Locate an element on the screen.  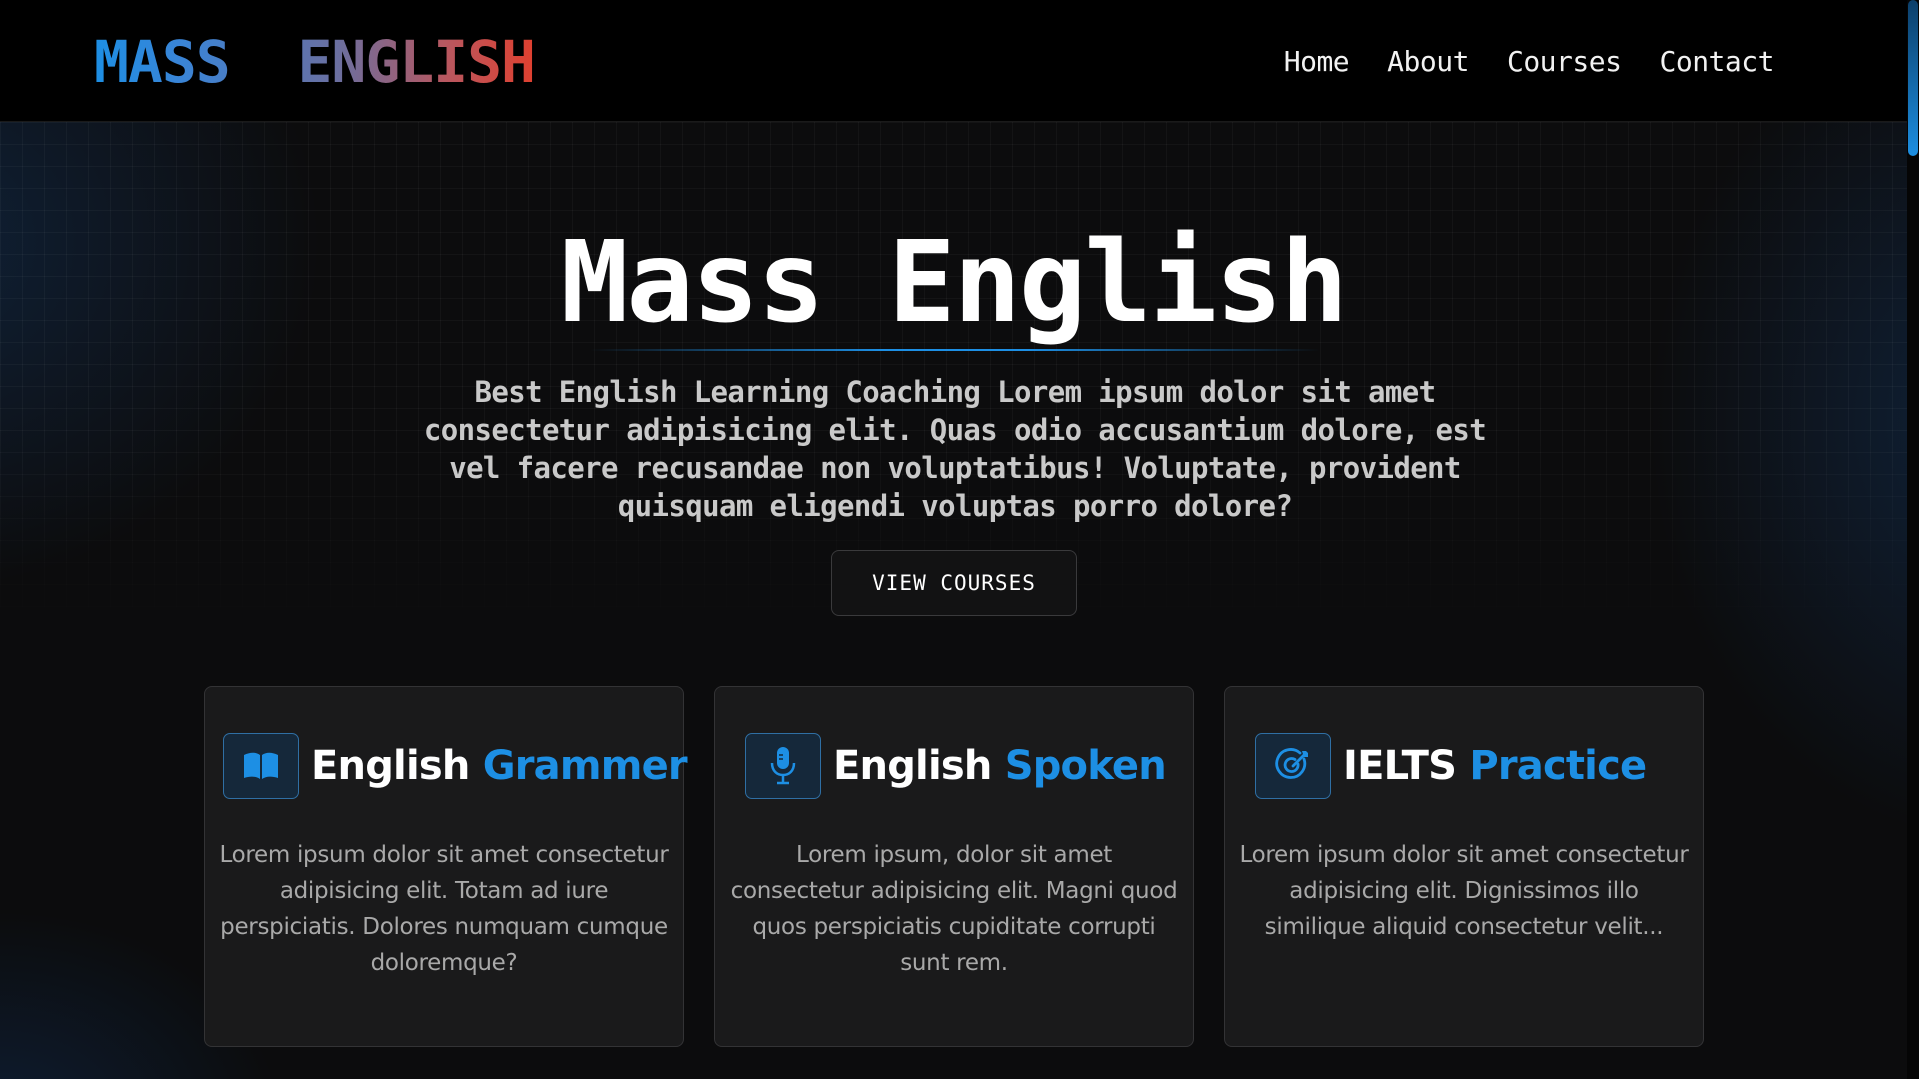
card-title-highlight: Practice is located at coordinates (1558, 766).